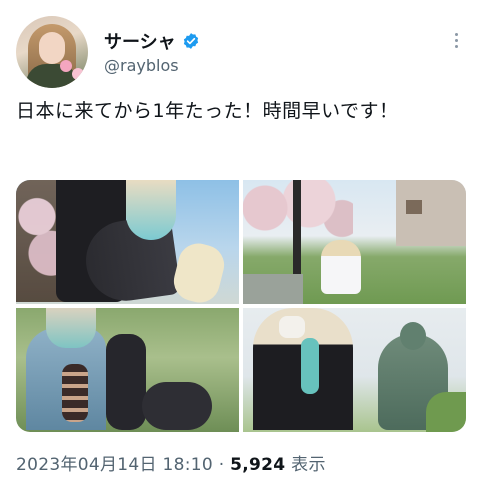 The image size is (482, 480). I want to click on author-name-row: サーシャ, so click(152, 41).